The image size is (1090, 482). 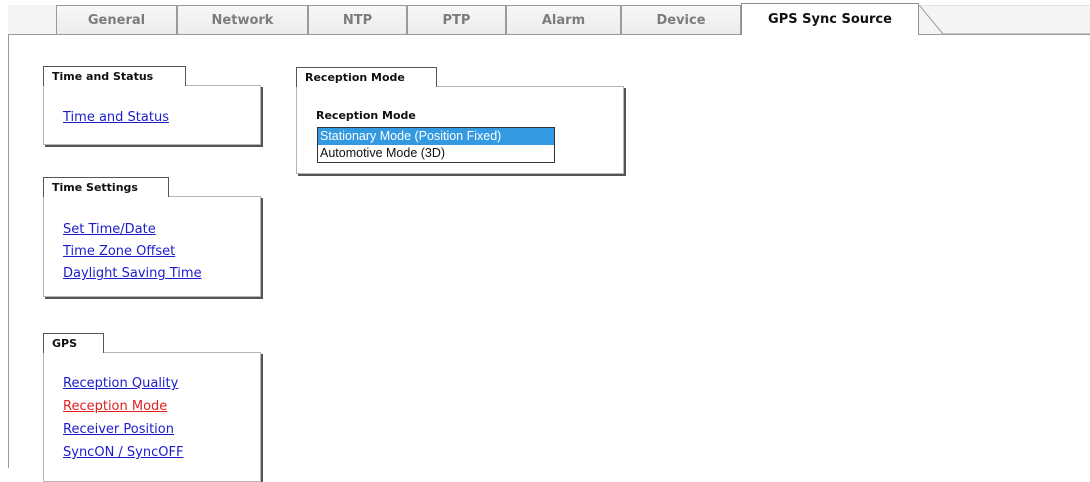 What do you see at coordinates (106, 187) in the screenshot?
I see `time-settings-group-title: Time Settings` at bounding box center [106, 187].